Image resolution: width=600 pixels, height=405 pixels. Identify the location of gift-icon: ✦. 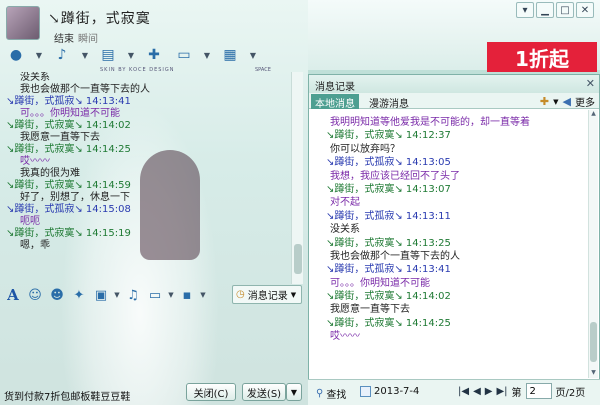
(79, 295).